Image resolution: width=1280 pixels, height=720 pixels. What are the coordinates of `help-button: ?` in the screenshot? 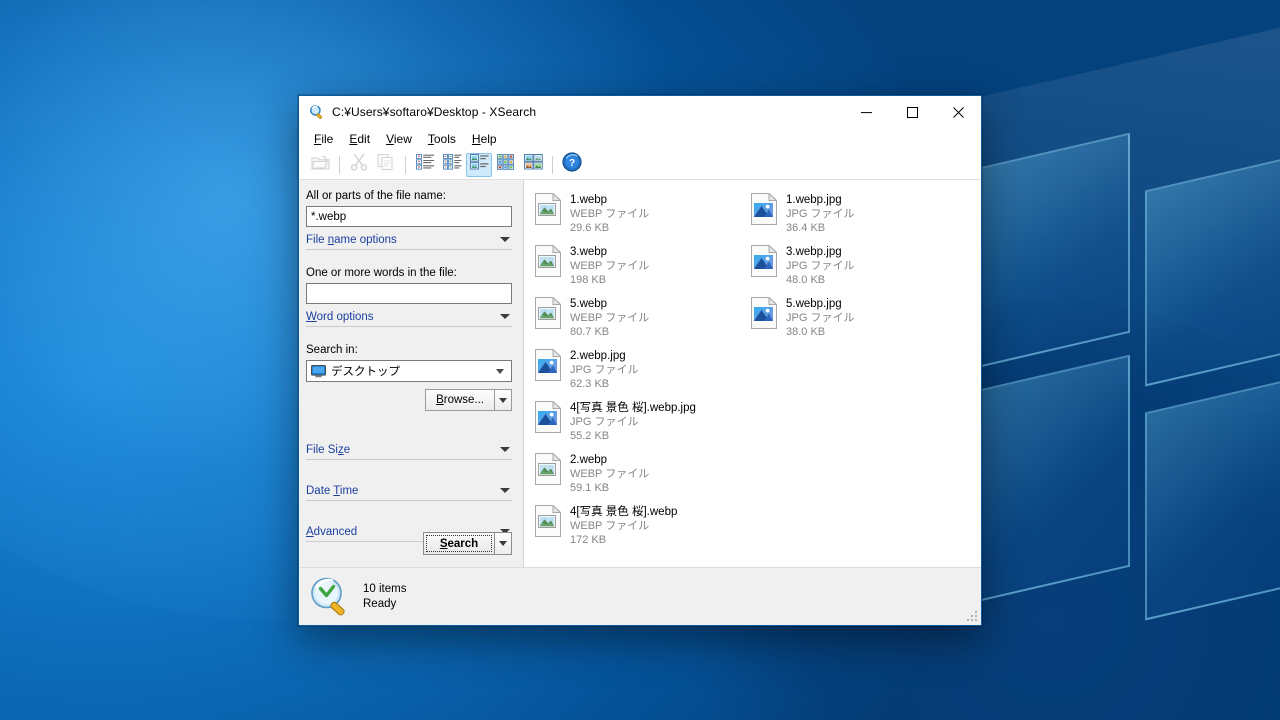 It's located at (572, 164).